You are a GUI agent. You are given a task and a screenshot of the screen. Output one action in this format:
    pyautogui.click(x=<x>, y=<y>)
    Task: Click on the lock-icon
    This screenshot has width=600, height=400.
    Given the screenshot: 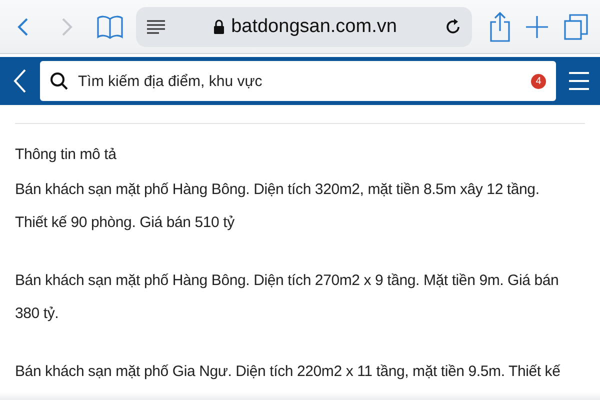 What is the action you would take?
    pyautogui.click(x=219, y=26)
    